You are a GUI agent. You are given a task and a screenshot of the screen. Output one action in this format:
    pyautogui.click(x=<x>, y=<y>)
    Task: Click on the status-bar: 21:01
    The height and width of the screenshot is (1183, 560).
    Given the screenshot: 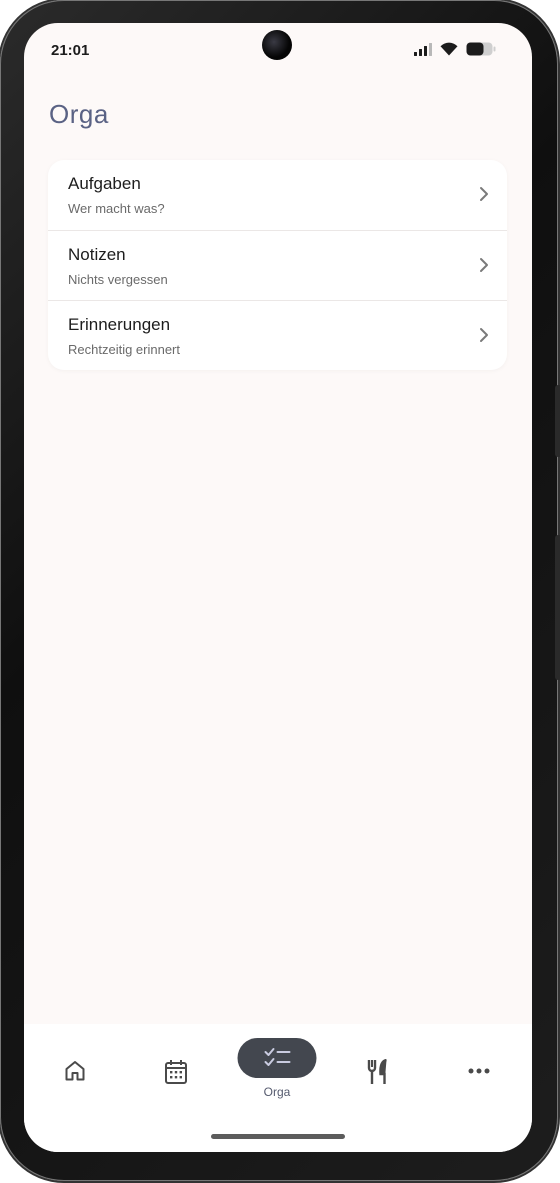 What is the action you would take?
    pyautogui.click(x=278, y=51)
    